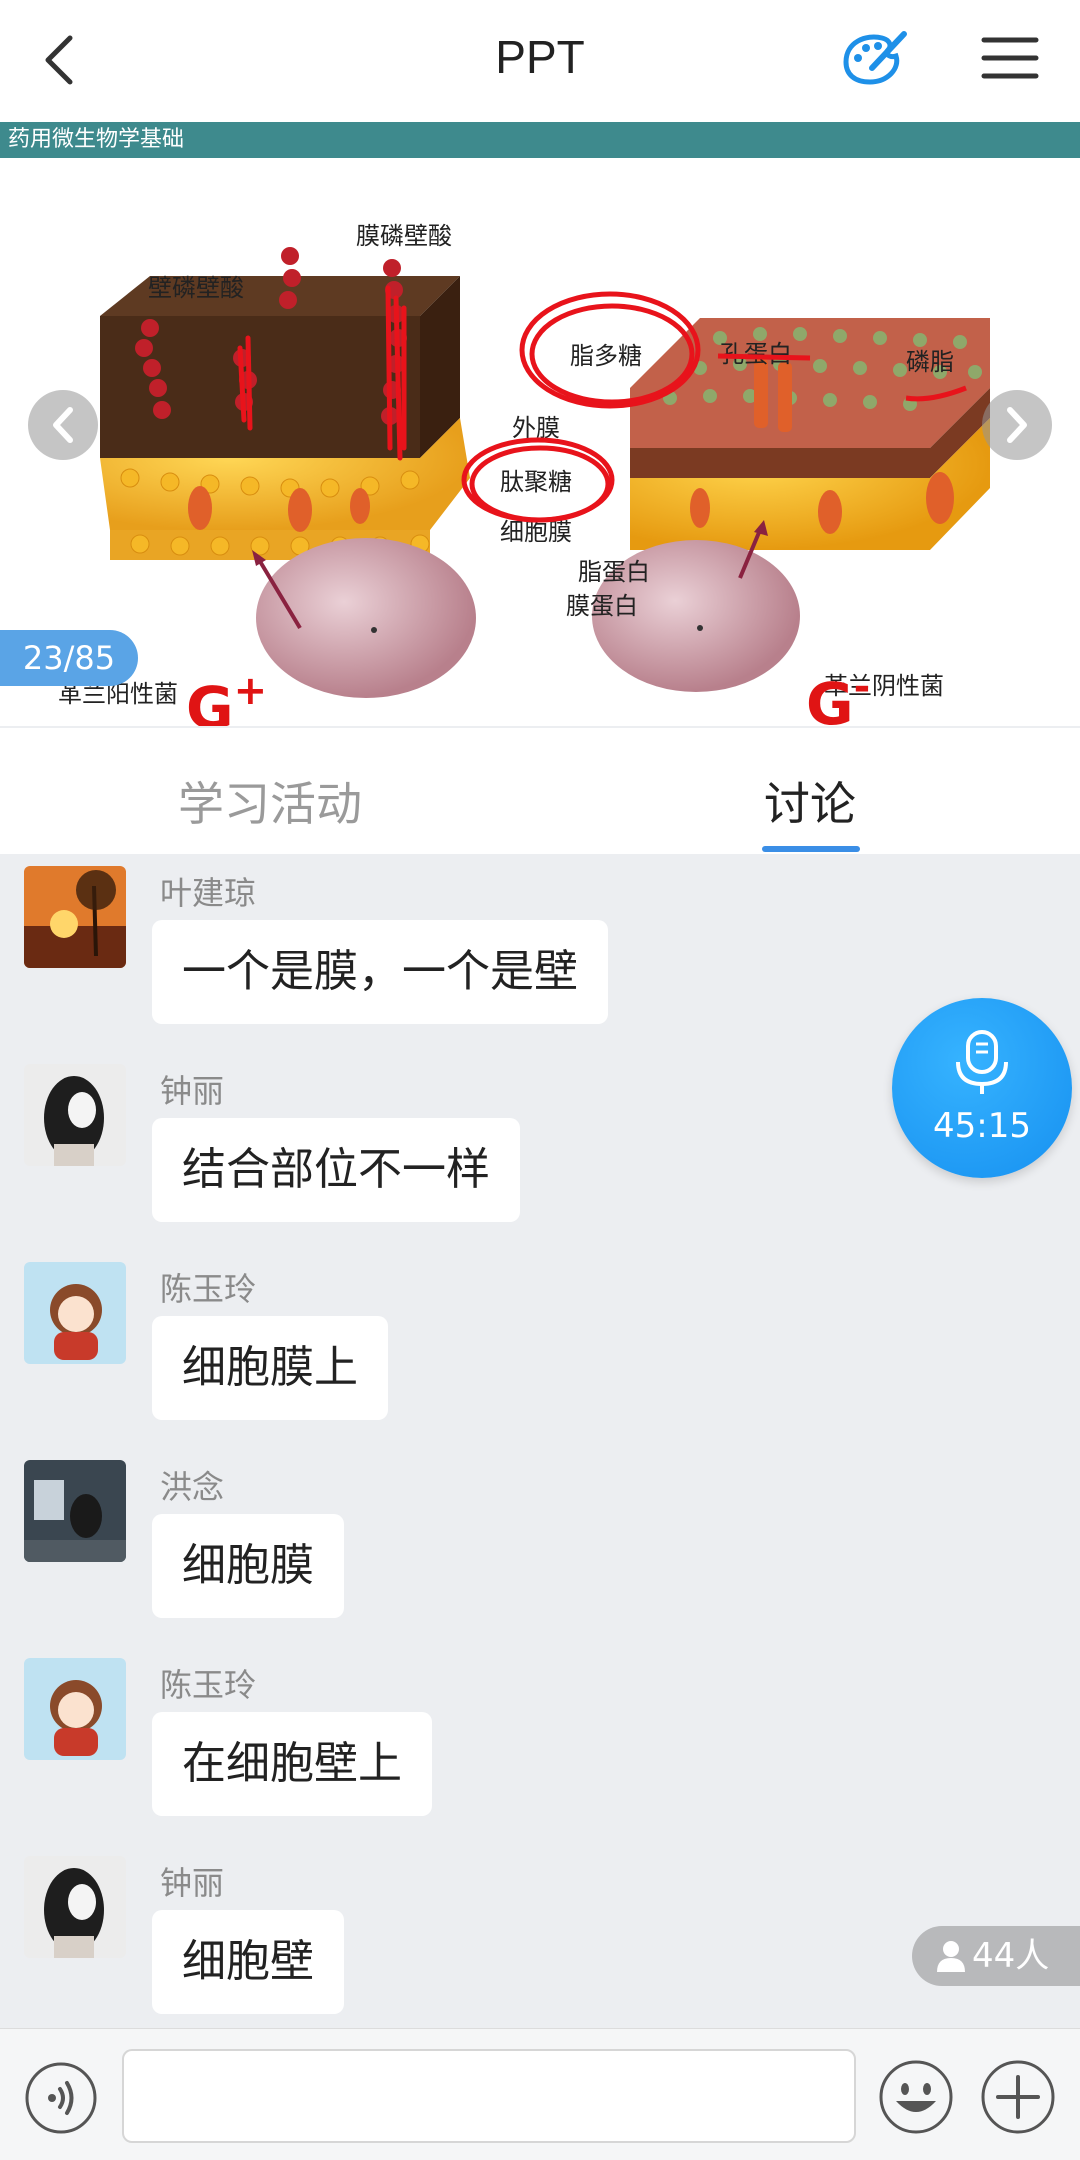  What do you see at coordinates (811, 849) in the screenshot?
I see `active-tab-indicator` at bounding box center [811, 849].